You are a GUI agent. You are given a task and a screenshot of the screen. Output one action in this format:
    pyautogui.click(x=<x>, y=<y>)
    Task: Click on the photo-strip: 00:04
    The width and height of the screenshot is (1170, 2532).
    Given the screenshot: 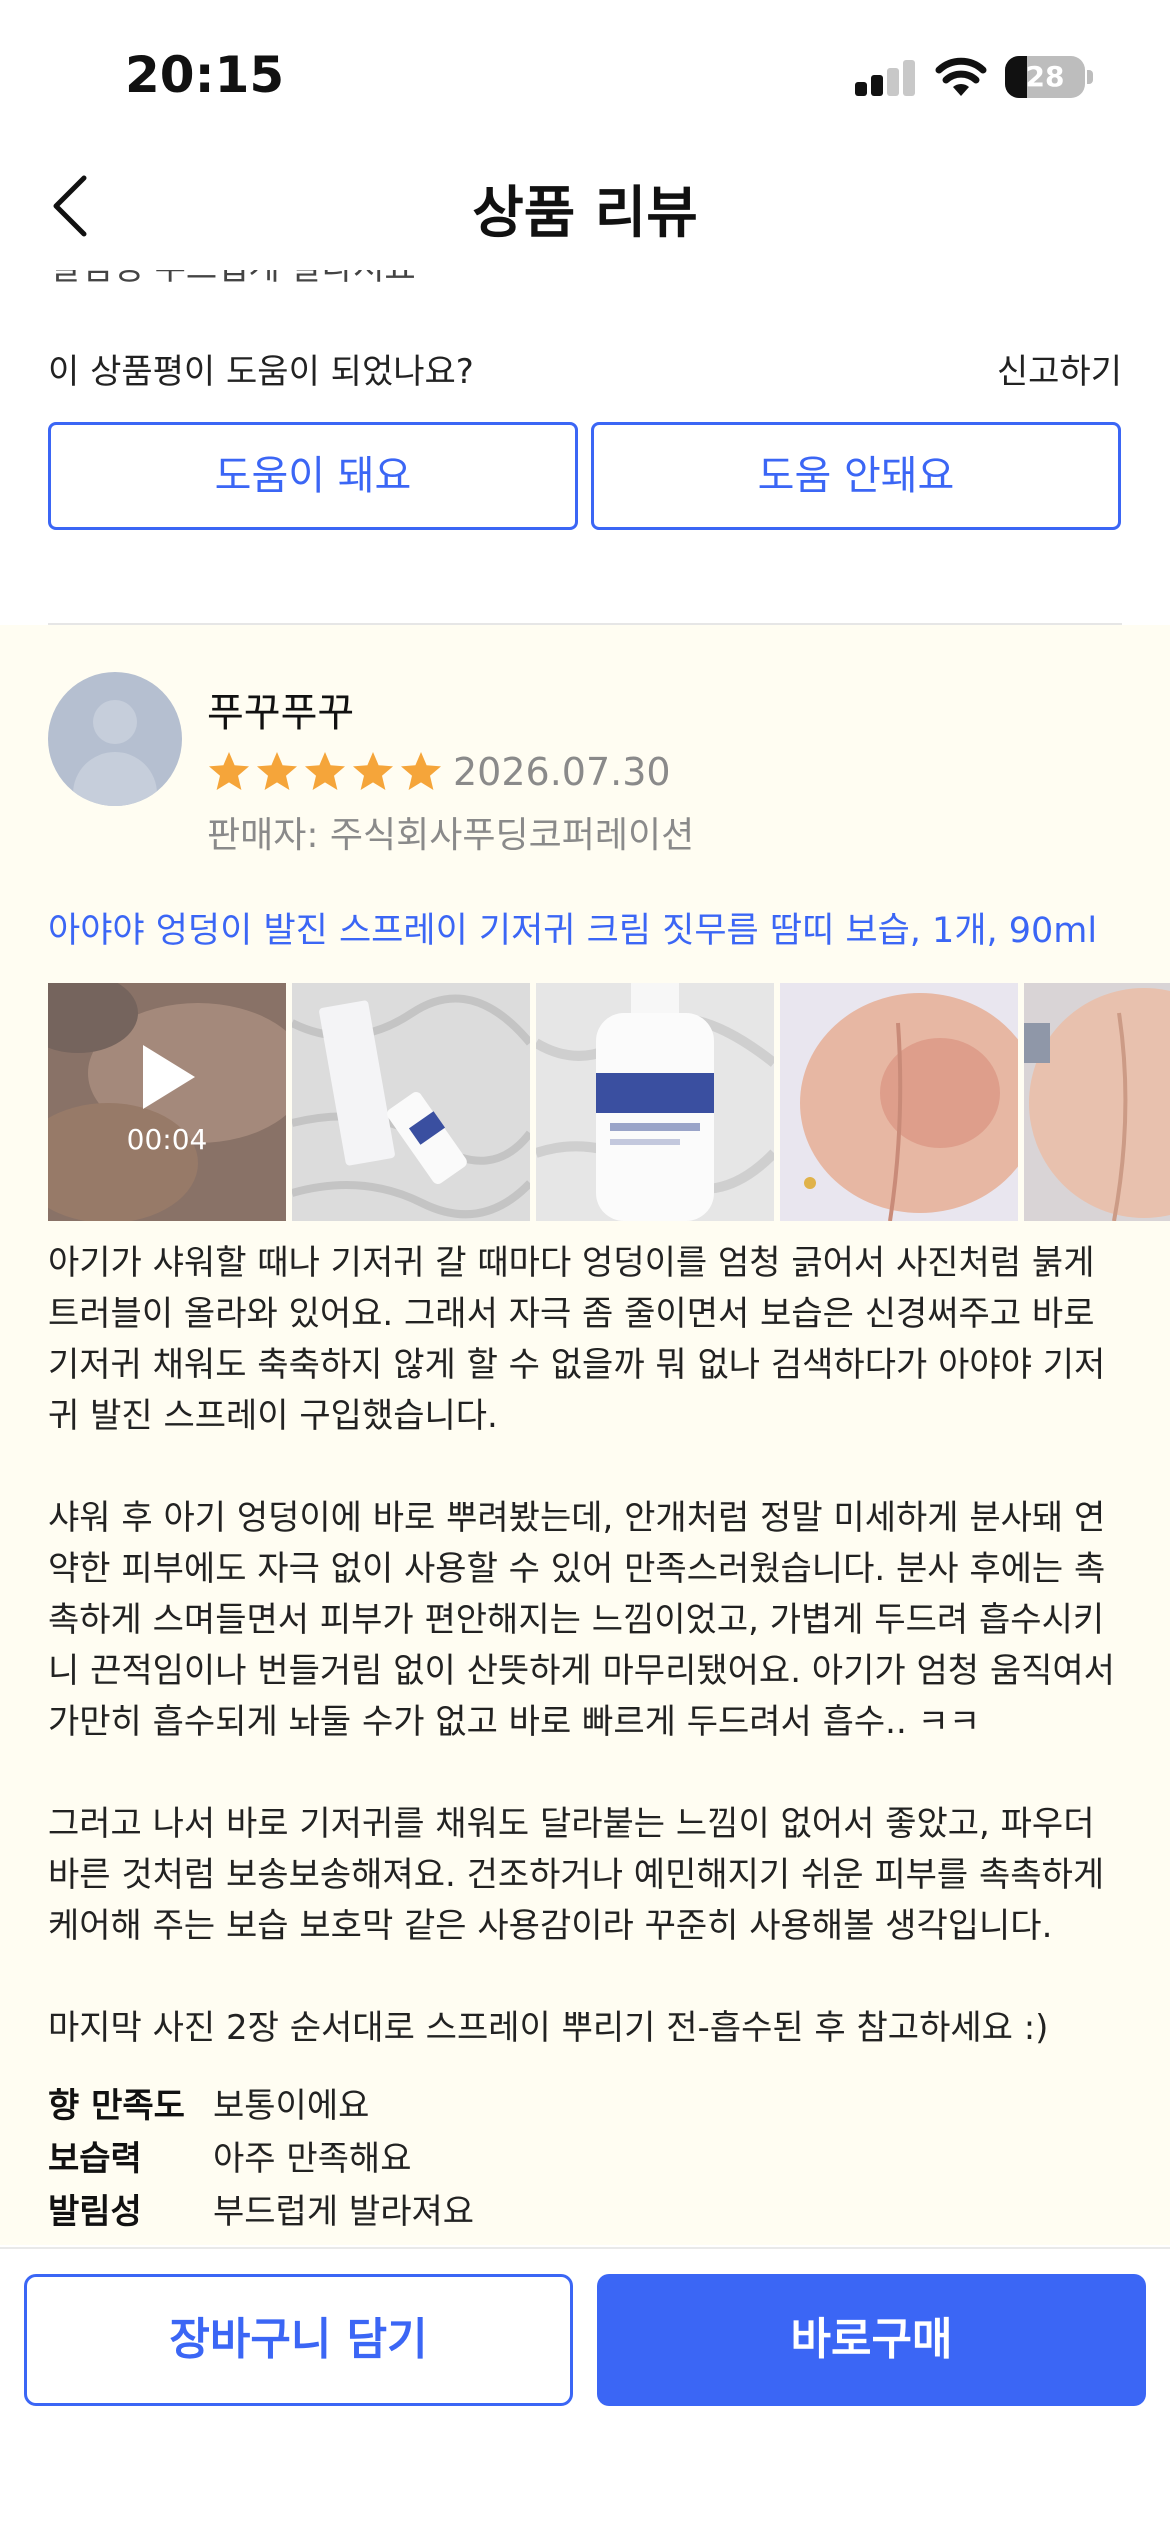 What is the action you would take?
    pyautogui.click(x=609, y=1102)
    